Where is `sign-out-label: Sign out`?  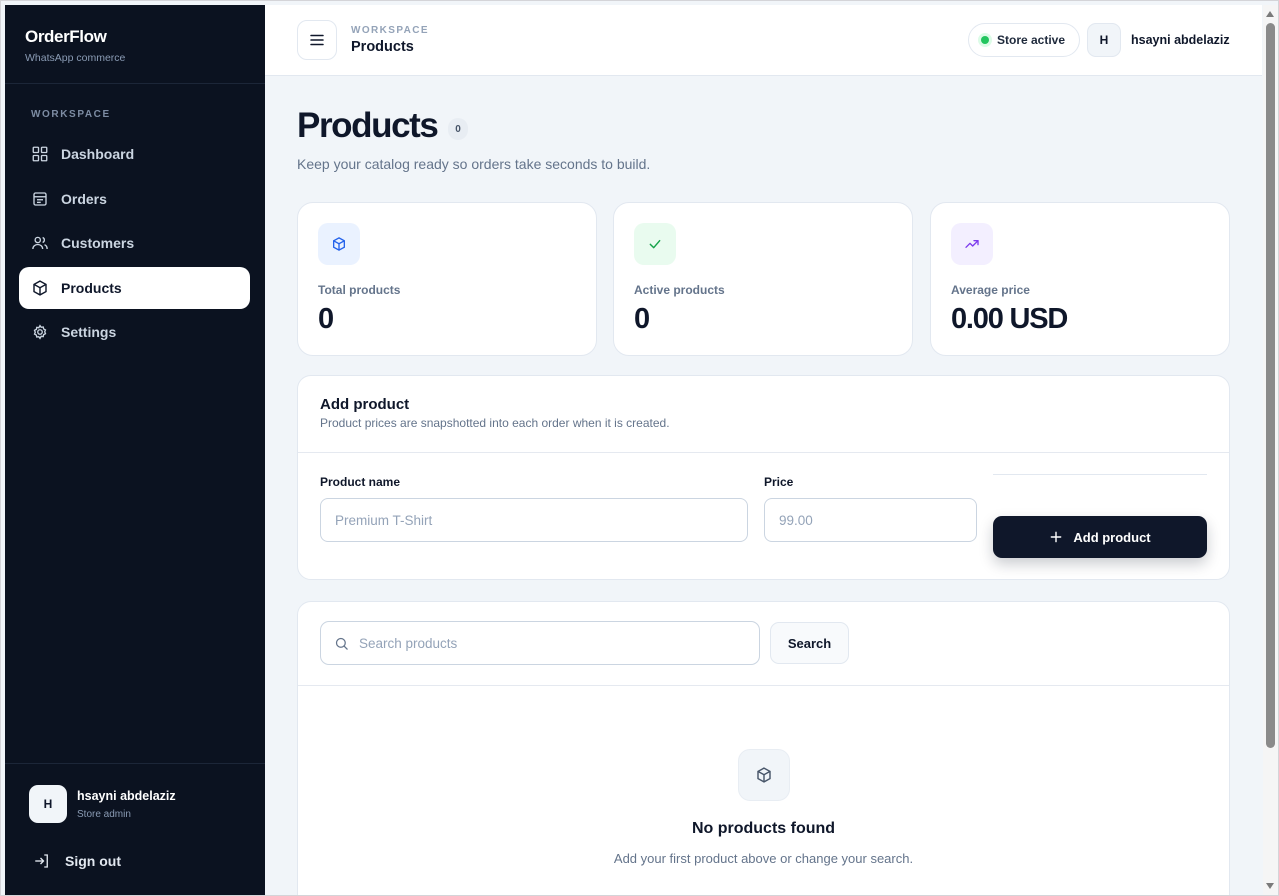 sign-out-label: Sign out is located at coordinates (93, 861).